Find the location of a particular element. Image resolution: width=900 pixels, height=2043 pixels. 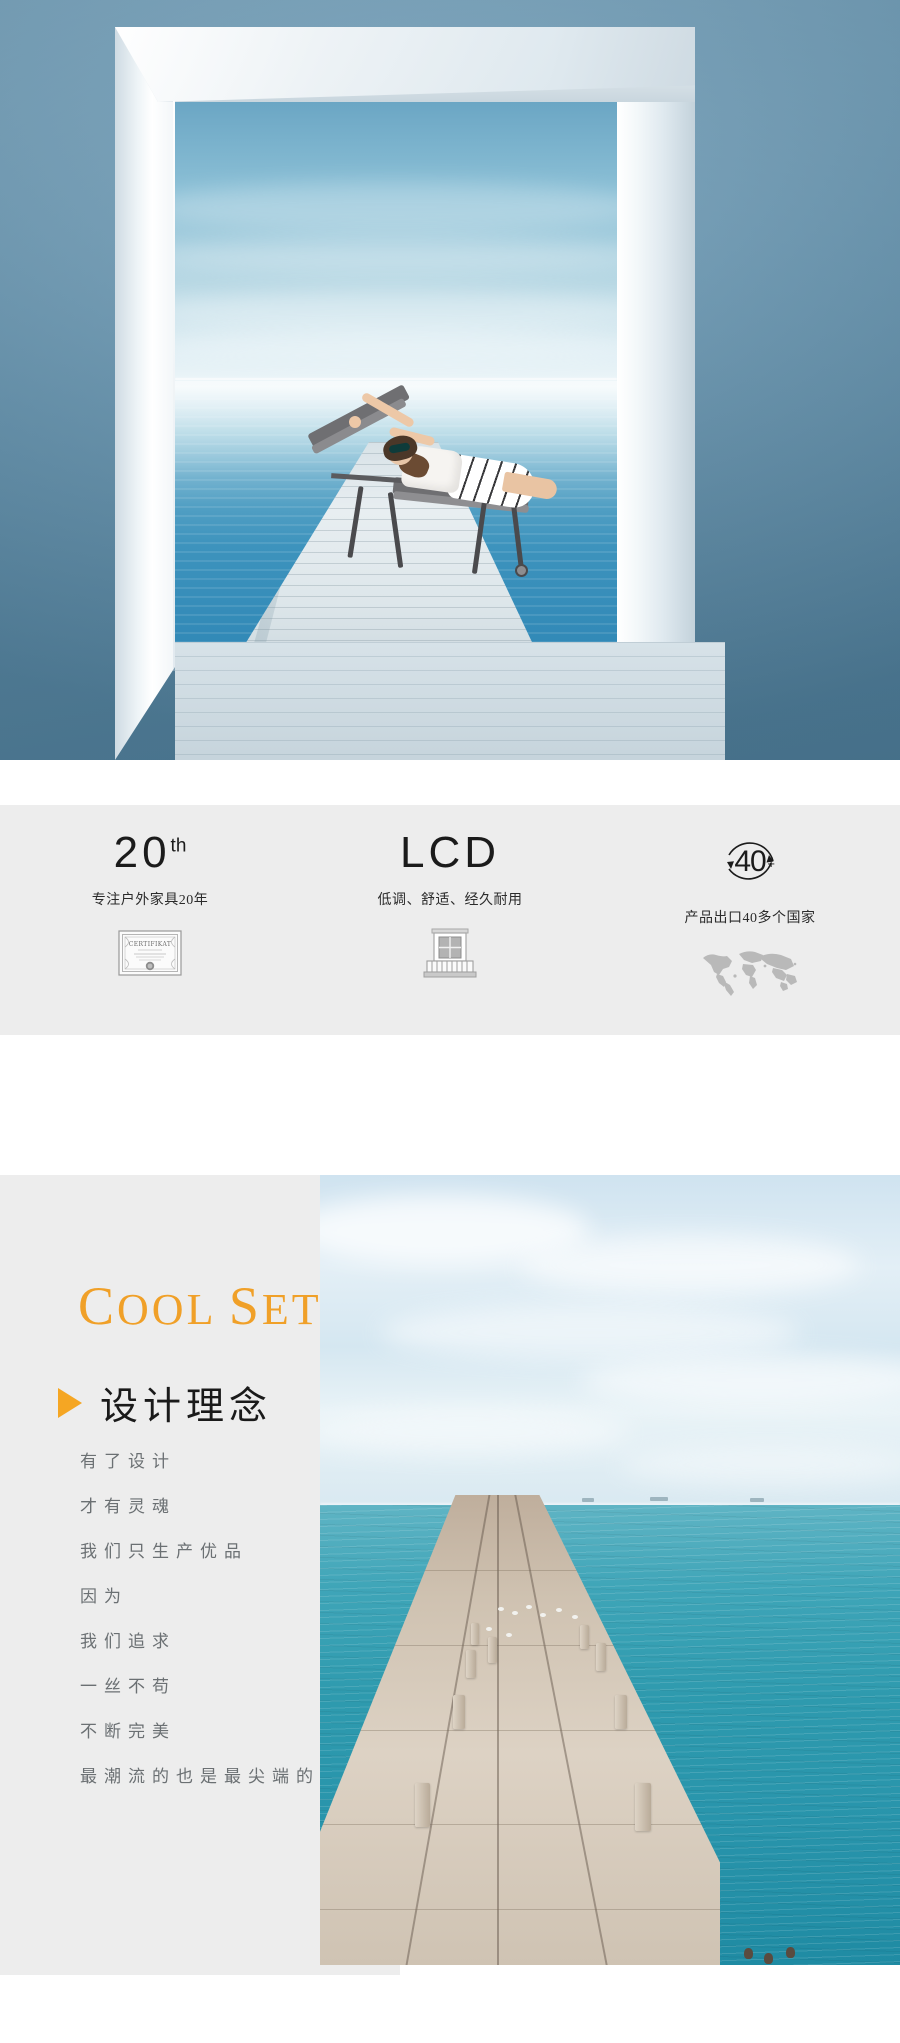

foreground-floor-planks is located at coordinates (450, 701).